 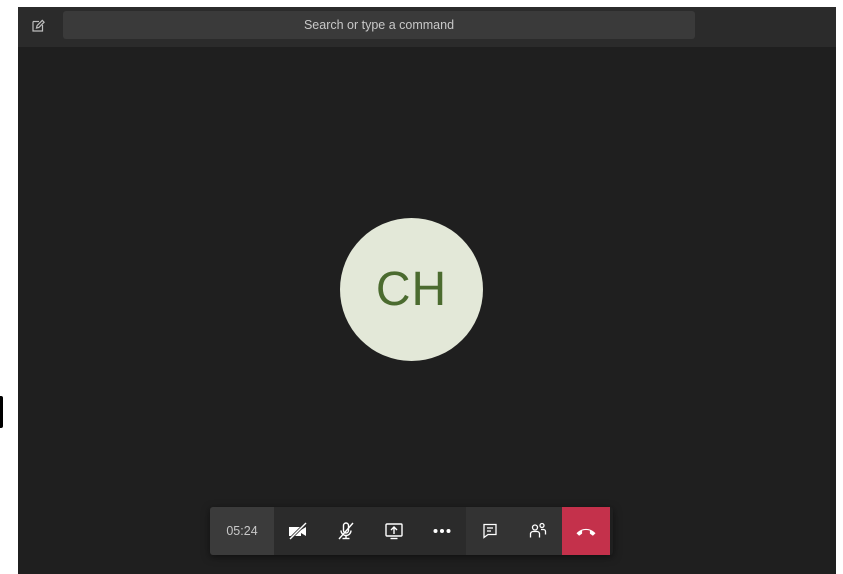 I want to click on avatar: CH, so click(x=411, y=289).